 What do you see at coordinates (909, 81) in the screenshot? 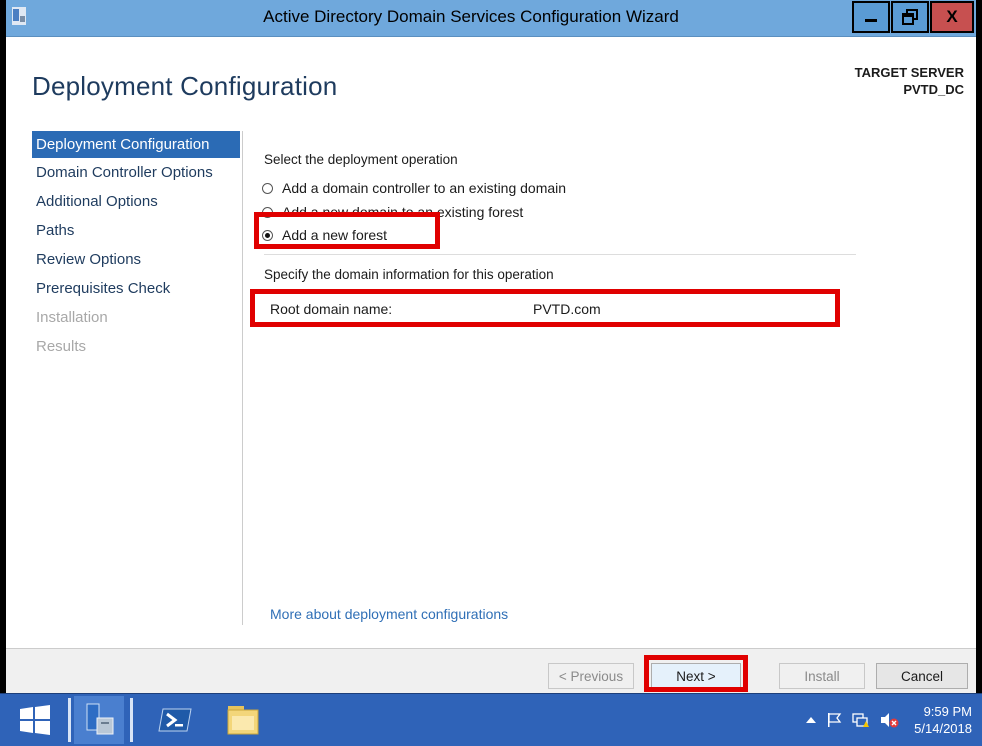
I see `target-server: TARGET SERVER PVTD_DC` at bounding box center [909, 81].